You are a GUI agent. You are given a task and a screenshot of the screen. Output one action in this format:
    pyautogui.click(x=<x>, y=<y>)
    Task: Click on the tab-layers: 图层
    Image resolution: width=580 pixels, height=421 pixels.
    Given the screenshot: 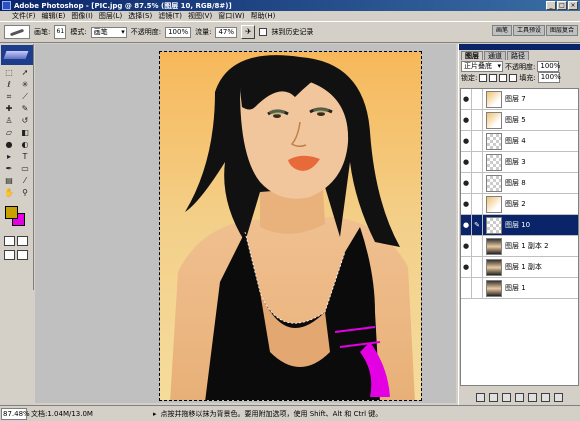 What is the action you would take?
    pyautogui.click(x=472, y=55)
    